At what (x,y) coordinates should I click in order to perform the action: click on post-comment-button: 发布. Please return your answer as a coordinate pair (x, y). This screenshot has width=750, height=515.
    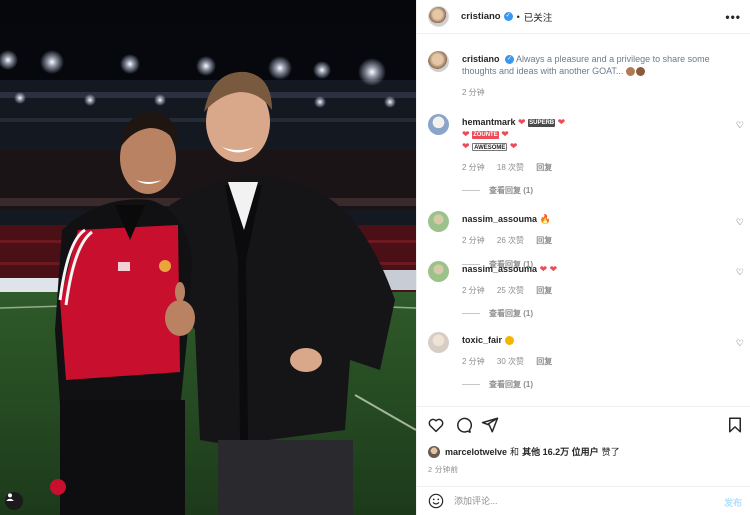
    Looking at the image, I should click on (733, 502).